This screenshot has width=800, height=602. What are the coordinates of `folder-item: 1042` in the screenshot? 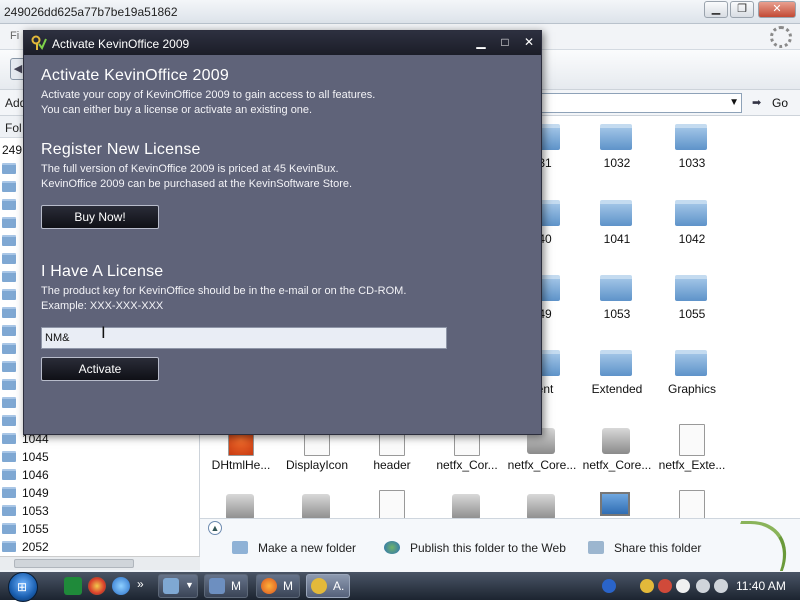 It's located at (692, 229).